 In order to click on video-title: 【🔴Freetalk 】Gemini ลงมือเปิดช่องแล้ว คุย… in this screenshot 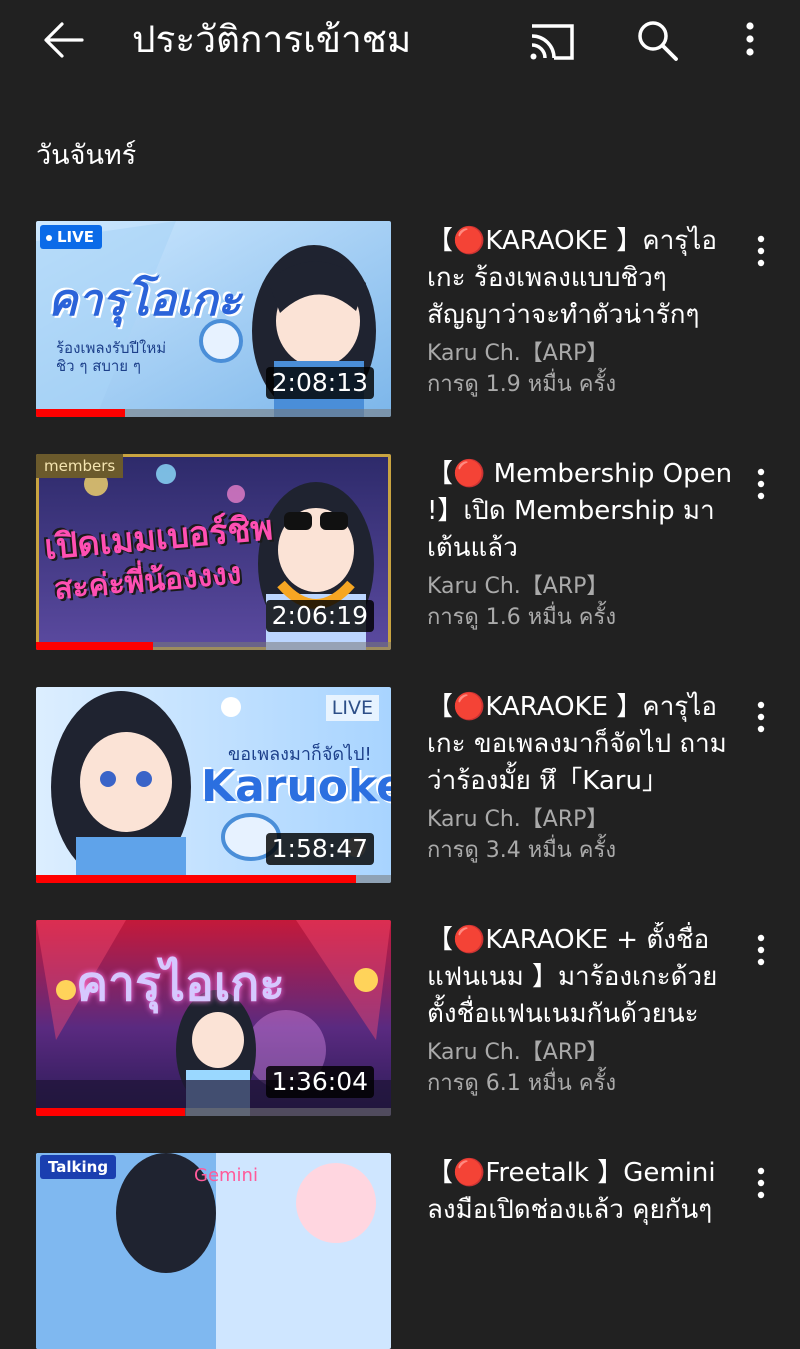, I will do `click(587, 1210)`.